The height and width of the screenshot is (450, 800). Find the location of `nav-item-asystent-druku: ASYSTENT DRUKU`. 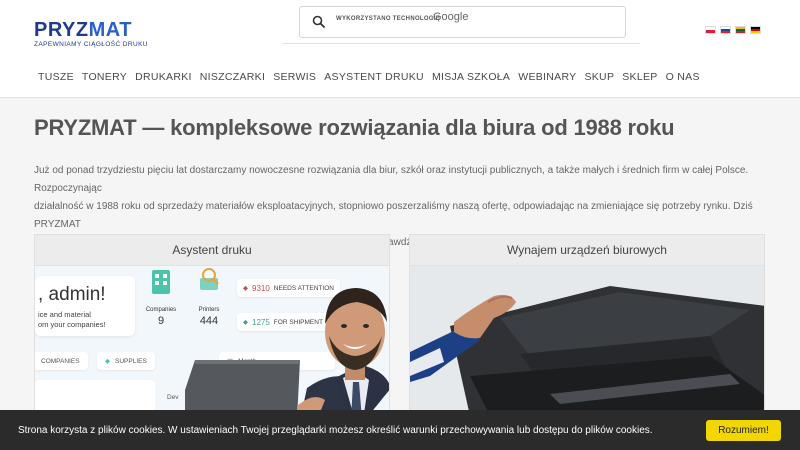

nav-item-asystent-druku: ASYSTENT DRUKU is located at coordinates (374, 77).